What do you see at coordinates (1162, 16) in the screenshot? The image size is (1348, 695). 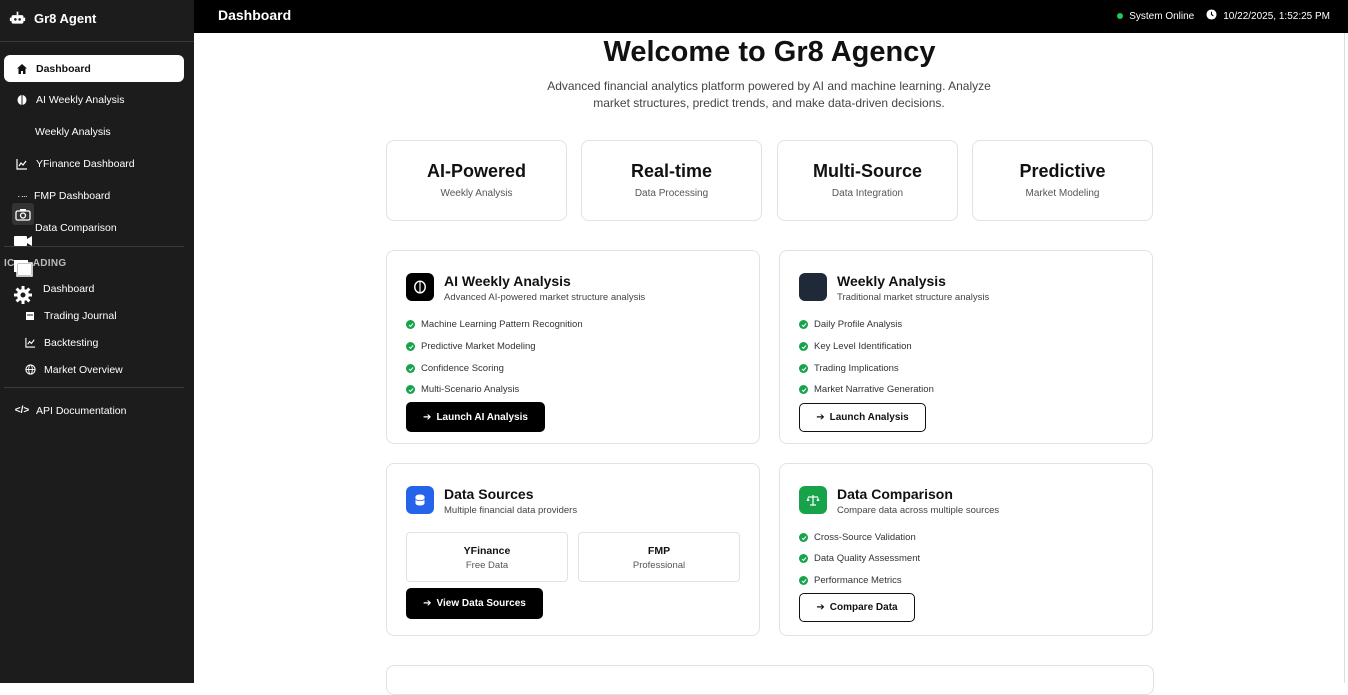 I see `status-text: System Online` at bounding box center [1162, 16].